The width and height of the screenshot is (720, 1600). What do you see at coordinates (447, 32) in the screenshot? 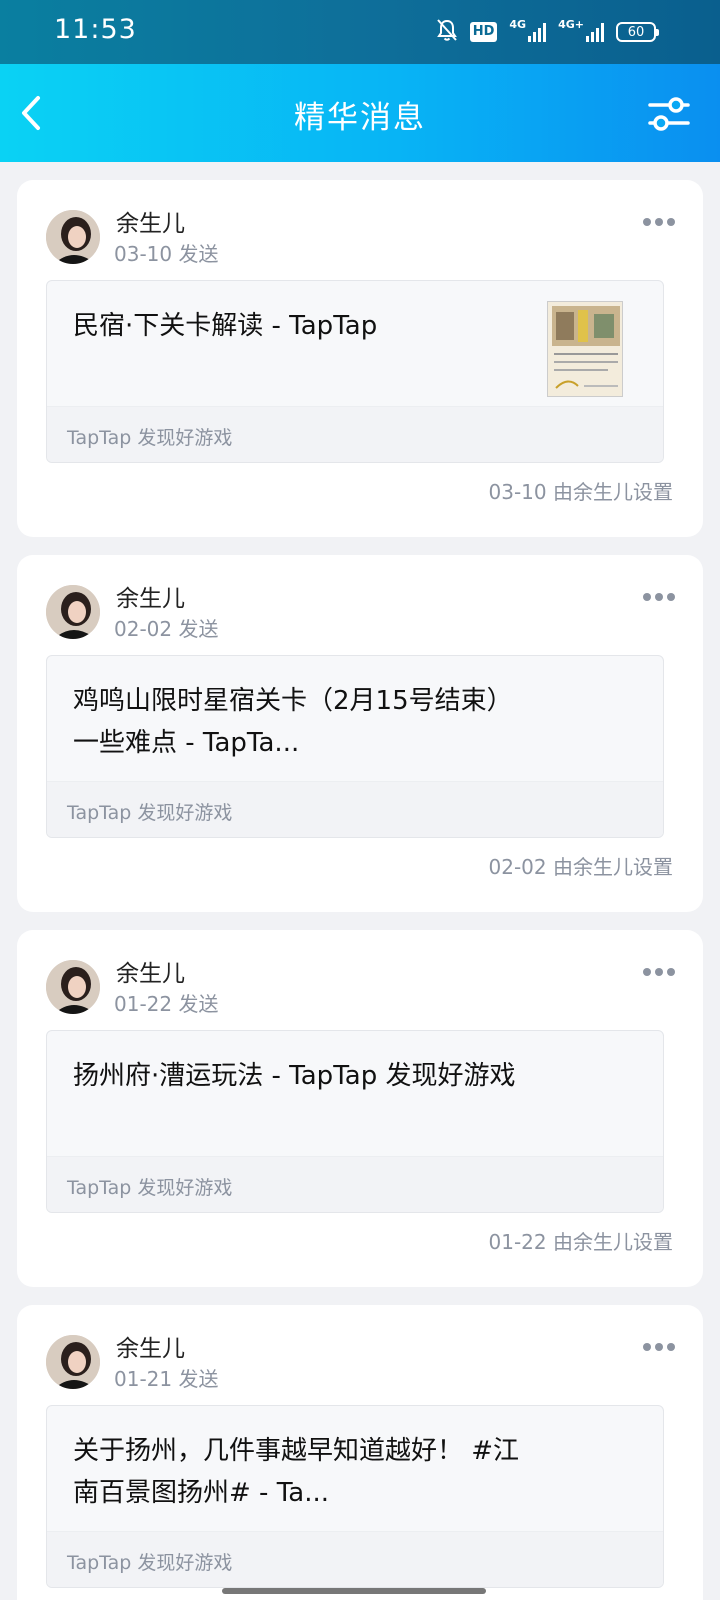
I see `bell-muted-icon` at bounding box center [447, 32].